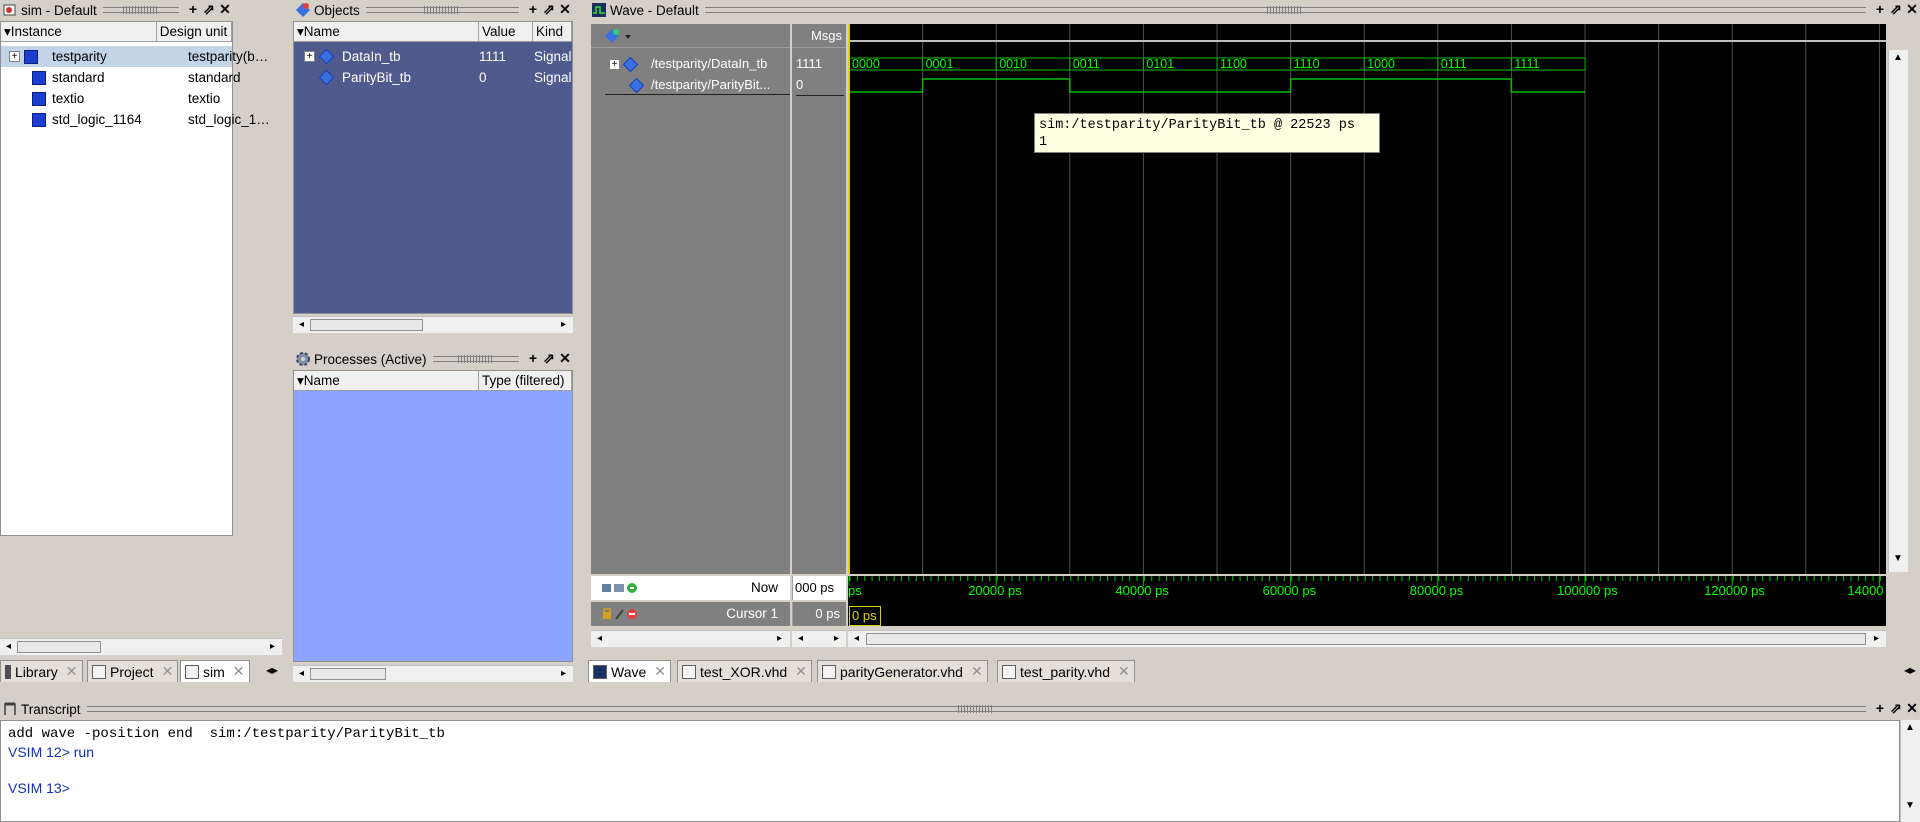 This screenshot has height=822, width=1920. What do you see at coordinates (141, 646) in the screenshot?
I see `sim-panel-hscrollbar: ◂ ▸` at bounding box center [141, 646].